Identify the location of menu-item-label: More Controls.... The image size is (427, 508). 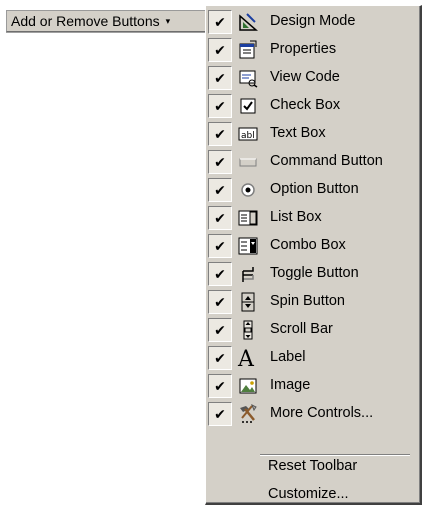
(322, 413).